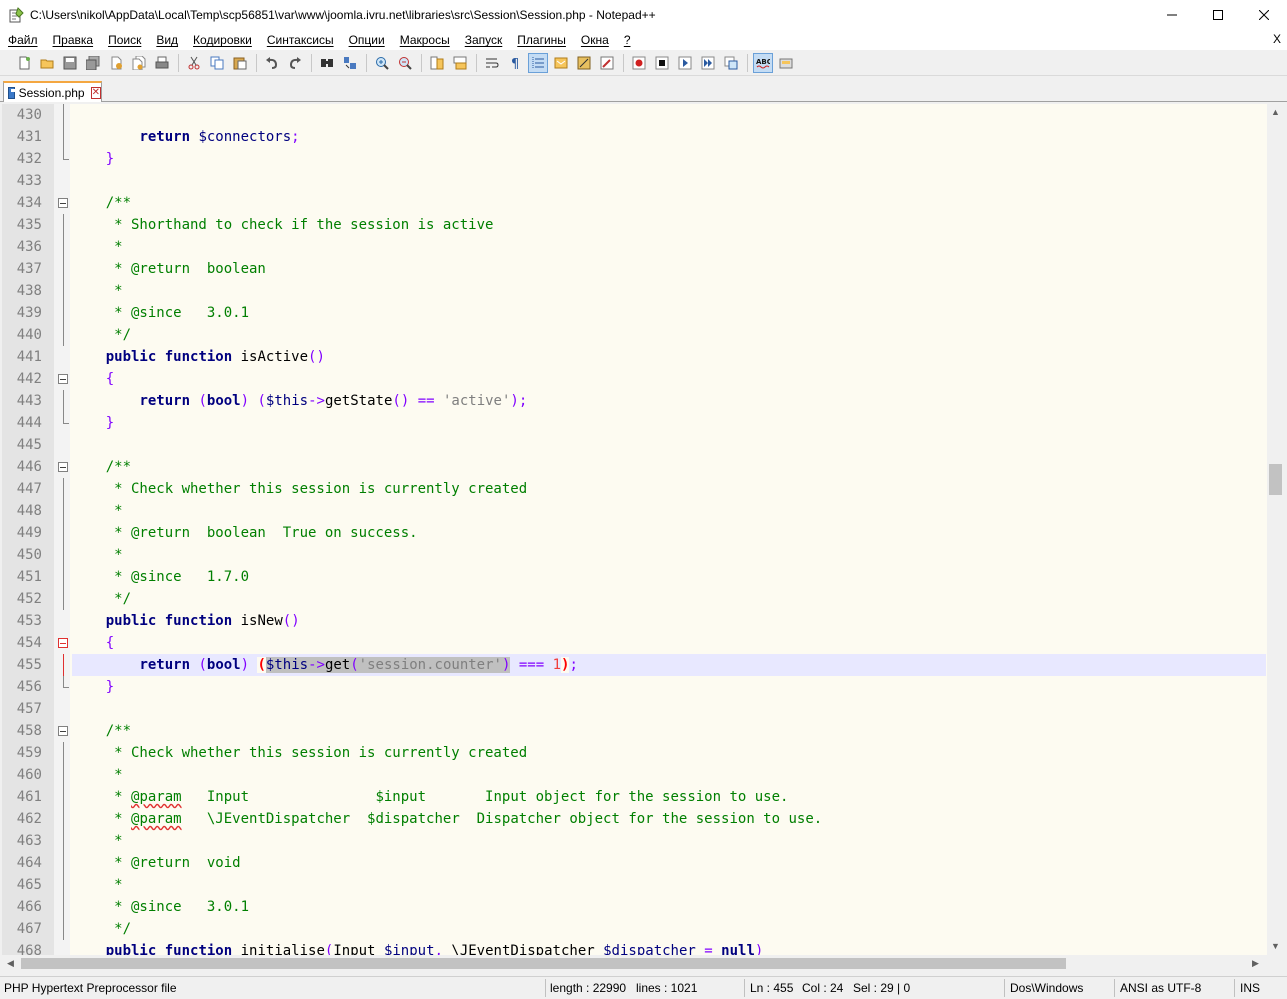 This screenshot has width=1287, height=999. What do you see at coordinates (634, 467) in the screenshot?
I see `code-line: 446 /**` at bounding box center [634, 467].